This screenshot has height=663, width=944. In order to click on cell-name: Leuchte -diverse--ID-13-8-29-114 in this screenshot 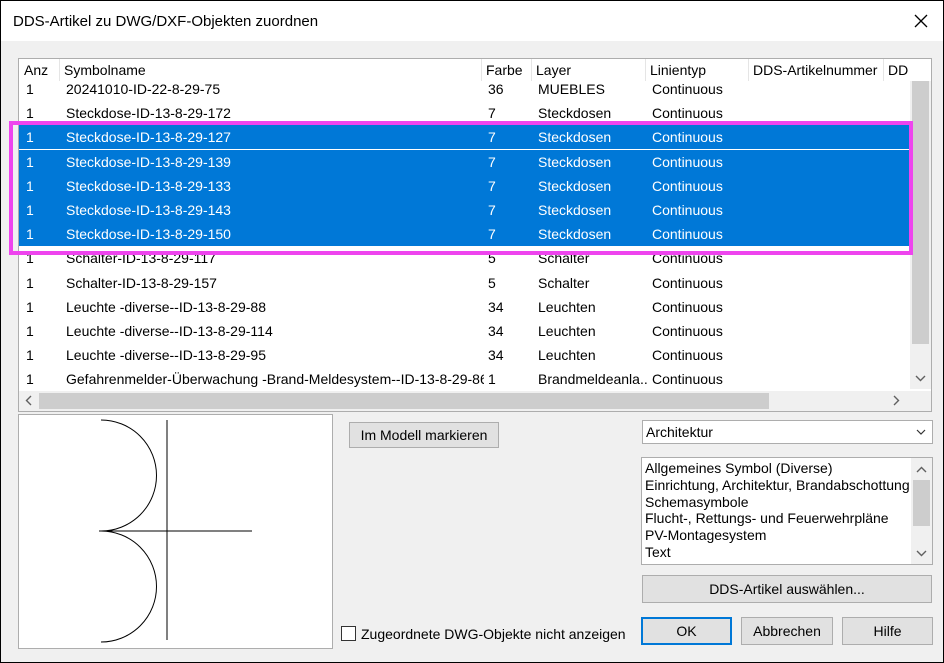, I will do `click(169, 331)`.